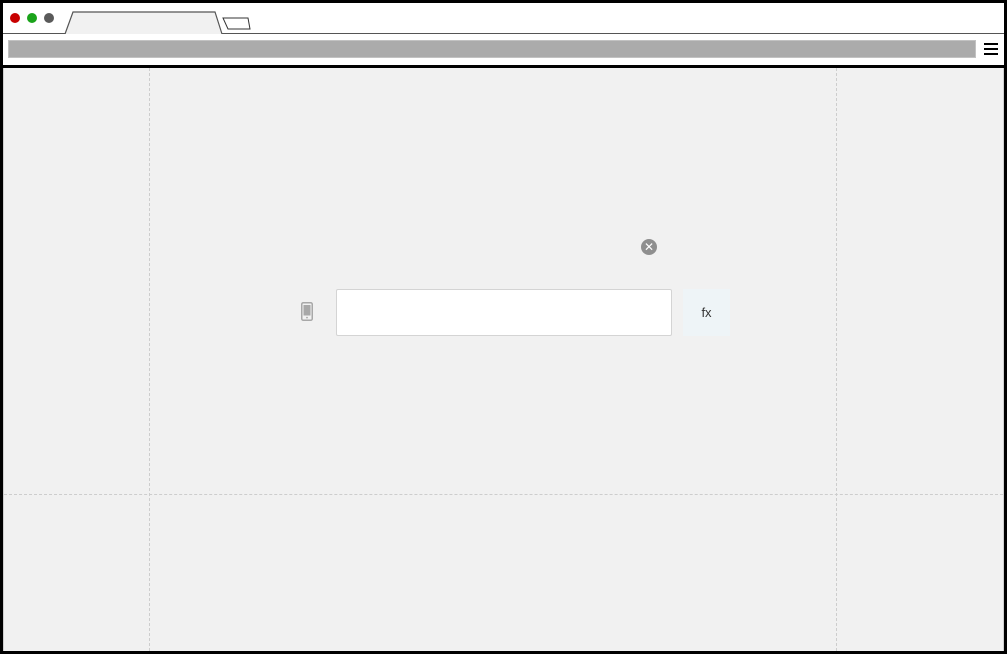 The height and width of the screenshot is (654, 1007). I want to click on mobile-phone-icon, so click(307, 311).